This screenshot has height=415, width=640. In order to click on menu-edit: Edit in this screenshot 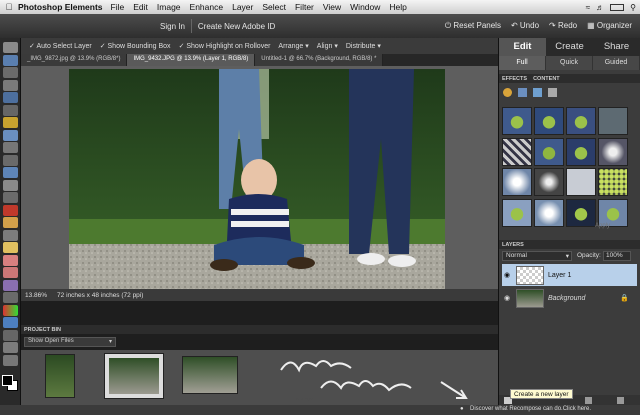, I will do `click(140, 7)`.